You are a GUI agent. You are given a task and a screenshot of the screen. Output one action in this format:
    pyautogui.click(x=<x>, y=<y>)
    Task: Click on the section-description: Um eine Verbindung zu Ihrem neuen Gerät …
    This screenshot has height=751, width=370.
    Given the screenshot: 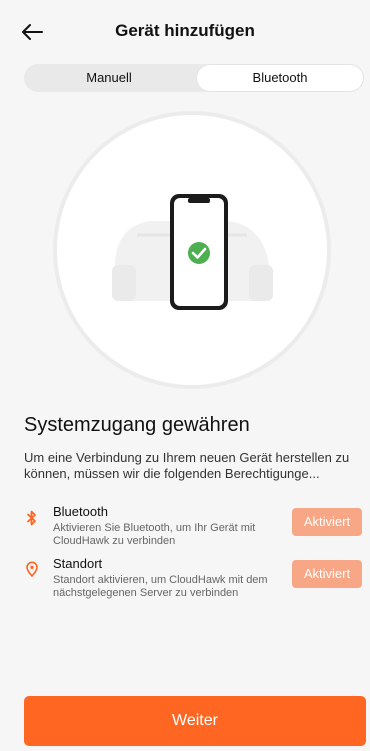 What is the action you would take?
    pyautogui.click(x=187, y=465)
    